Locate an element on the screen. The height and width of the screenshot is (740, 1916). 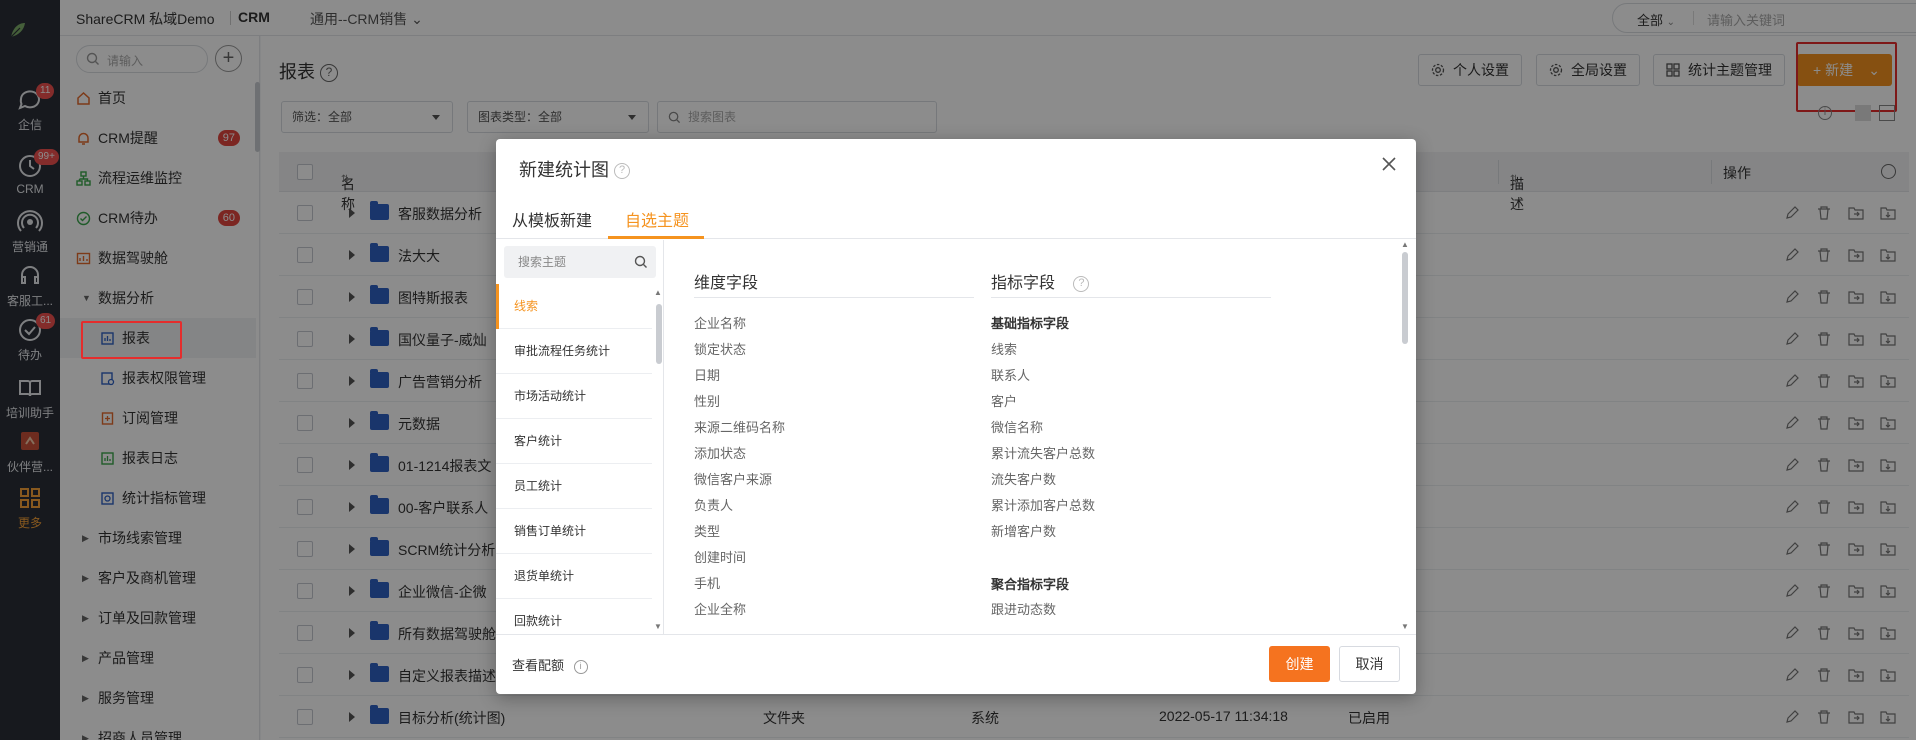
metric-field: 流失客户数 is located at coordinates (1023, 478).